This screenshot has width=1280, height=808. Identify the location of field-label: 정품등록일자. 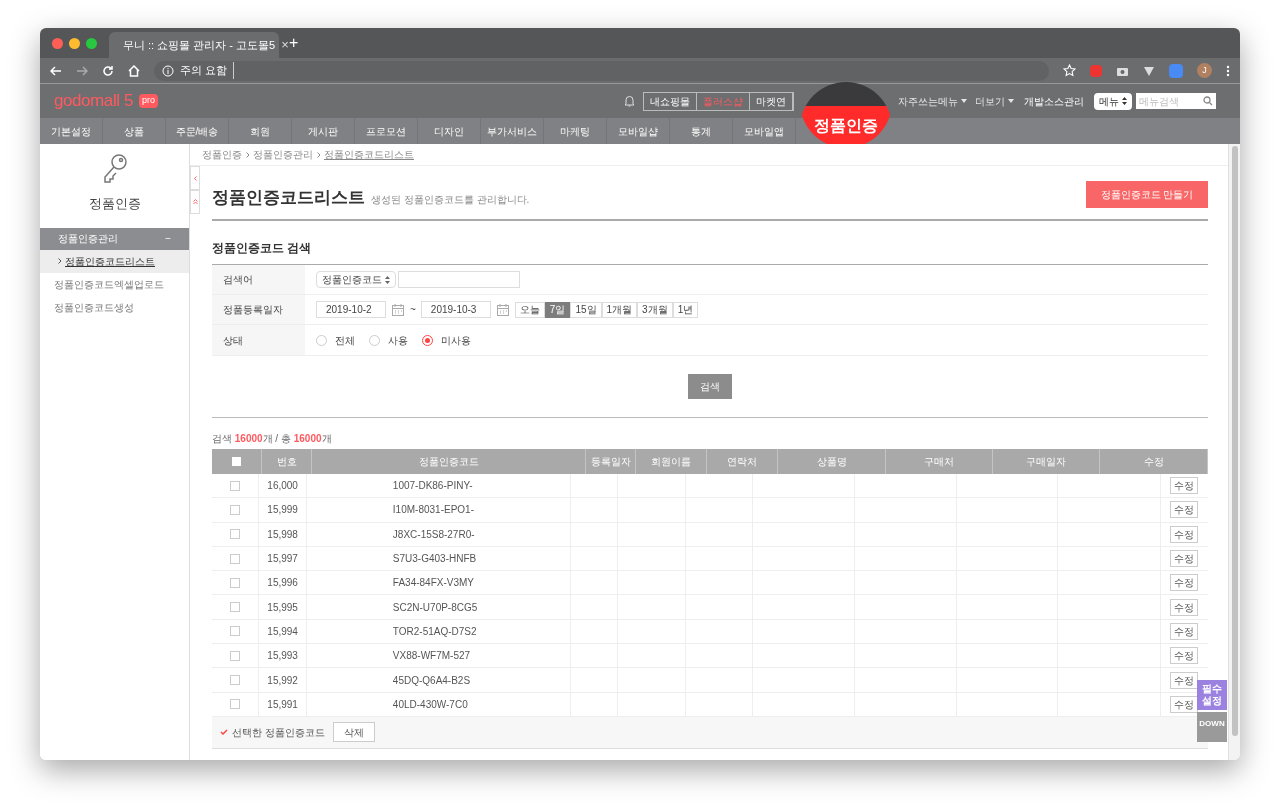
(258, 309).